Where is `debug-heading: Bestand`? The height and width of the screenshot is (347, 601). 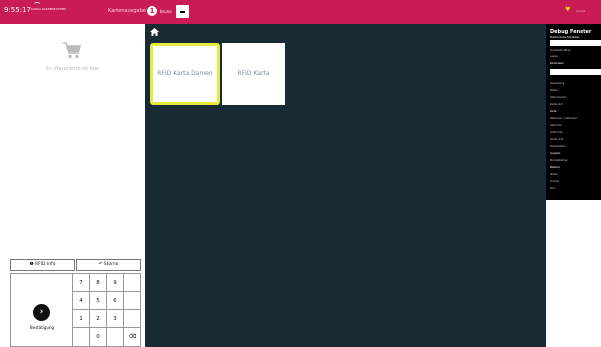 debug-heading: Bestand is located at coordinates (555, 167).